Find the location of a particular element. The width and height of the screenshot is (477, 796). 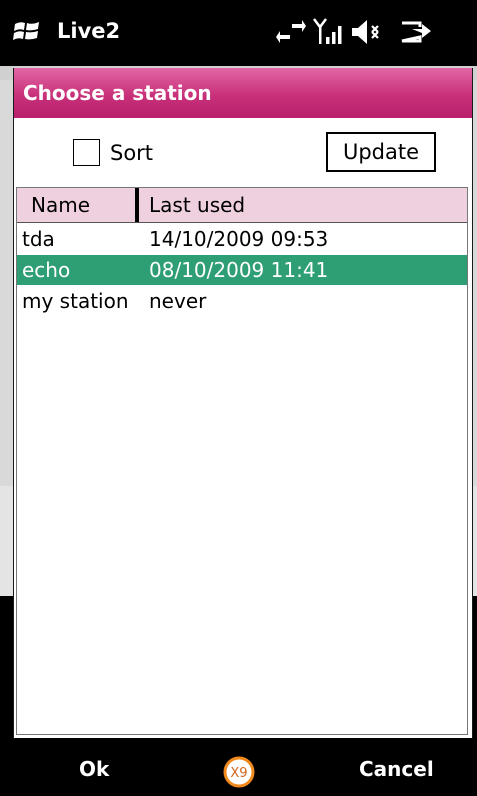

column-header-name: Name is located at coordinates (60, 205).